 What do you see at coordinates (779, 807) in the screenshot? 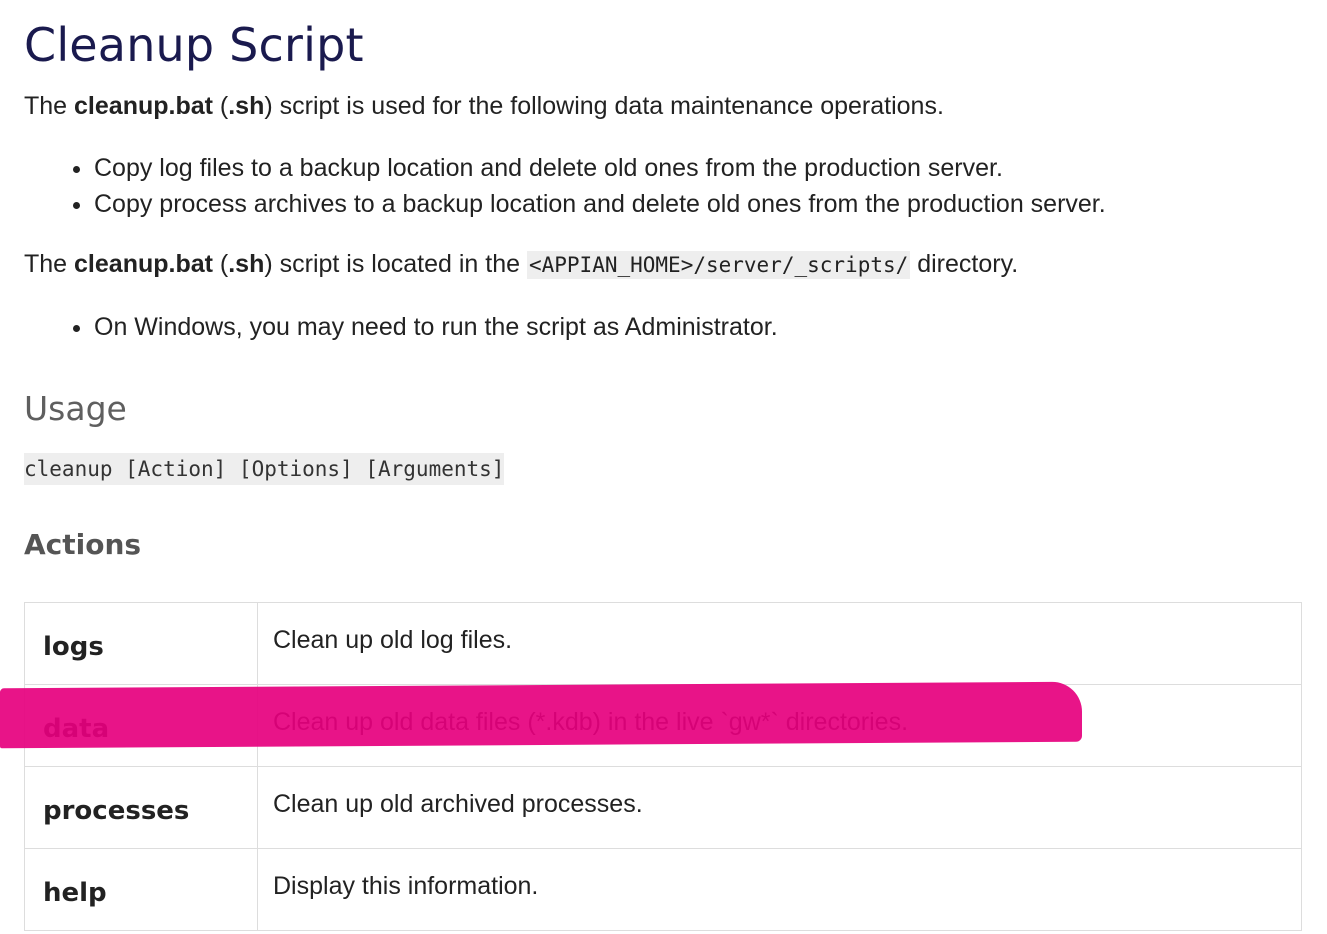
I see `action-description: Clean up old archived processes.` at bounding box center [779, 807].